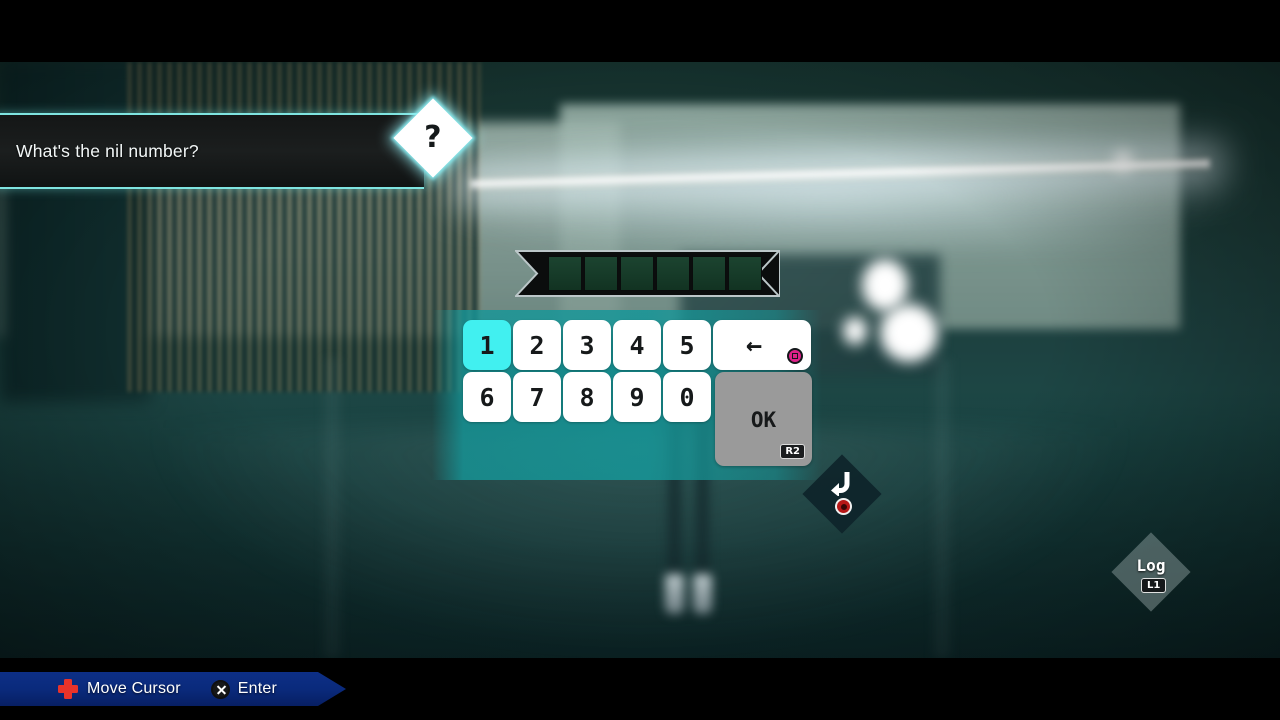 Image resolution: width=1280 pixels, height=720 pixels. What do you see at coordinates (587, 397) in the screenshot?
I see `key-8: 8` at bounding box center [587, 397].